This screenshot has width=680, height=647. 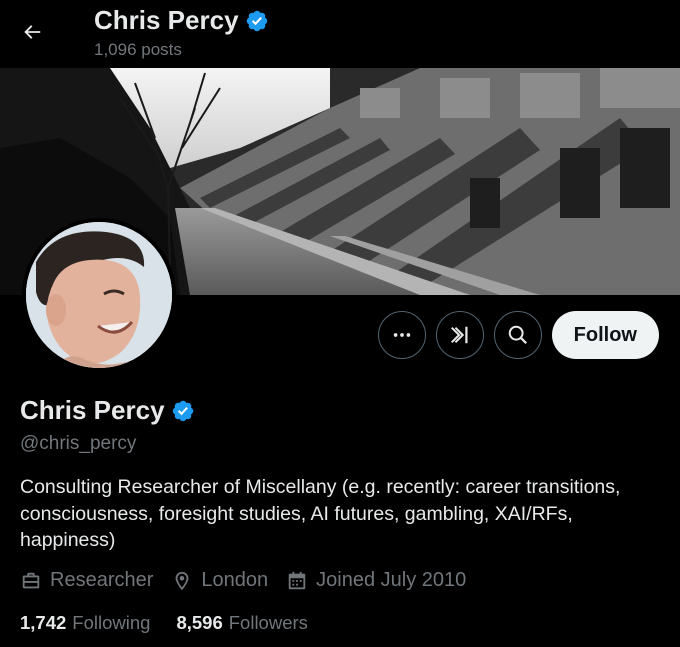 I want to click on briefcase-icon, so click(x=31, y=580).